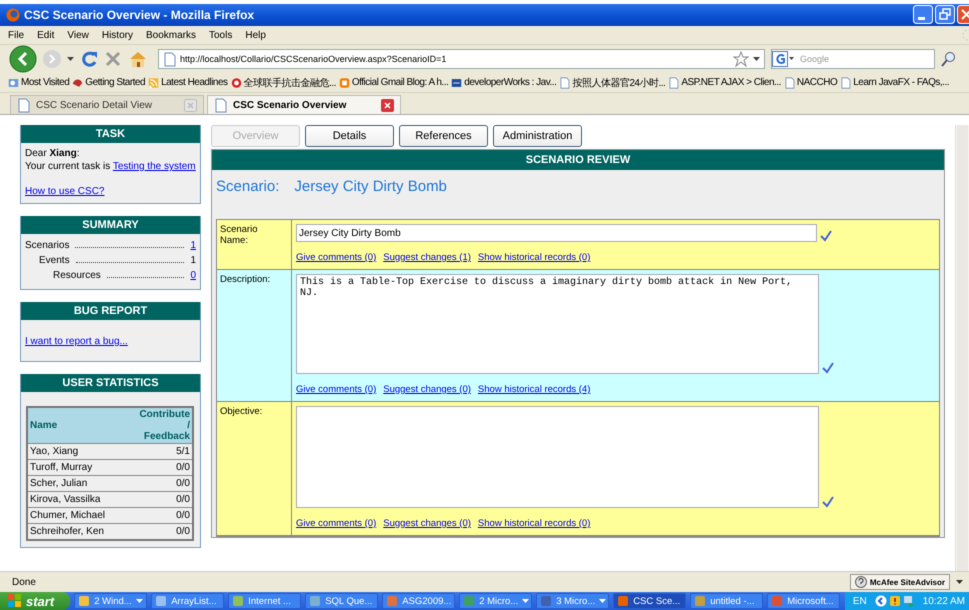  I want to click on browser-tab: CSC Scenario Overview, so click(304, 104).